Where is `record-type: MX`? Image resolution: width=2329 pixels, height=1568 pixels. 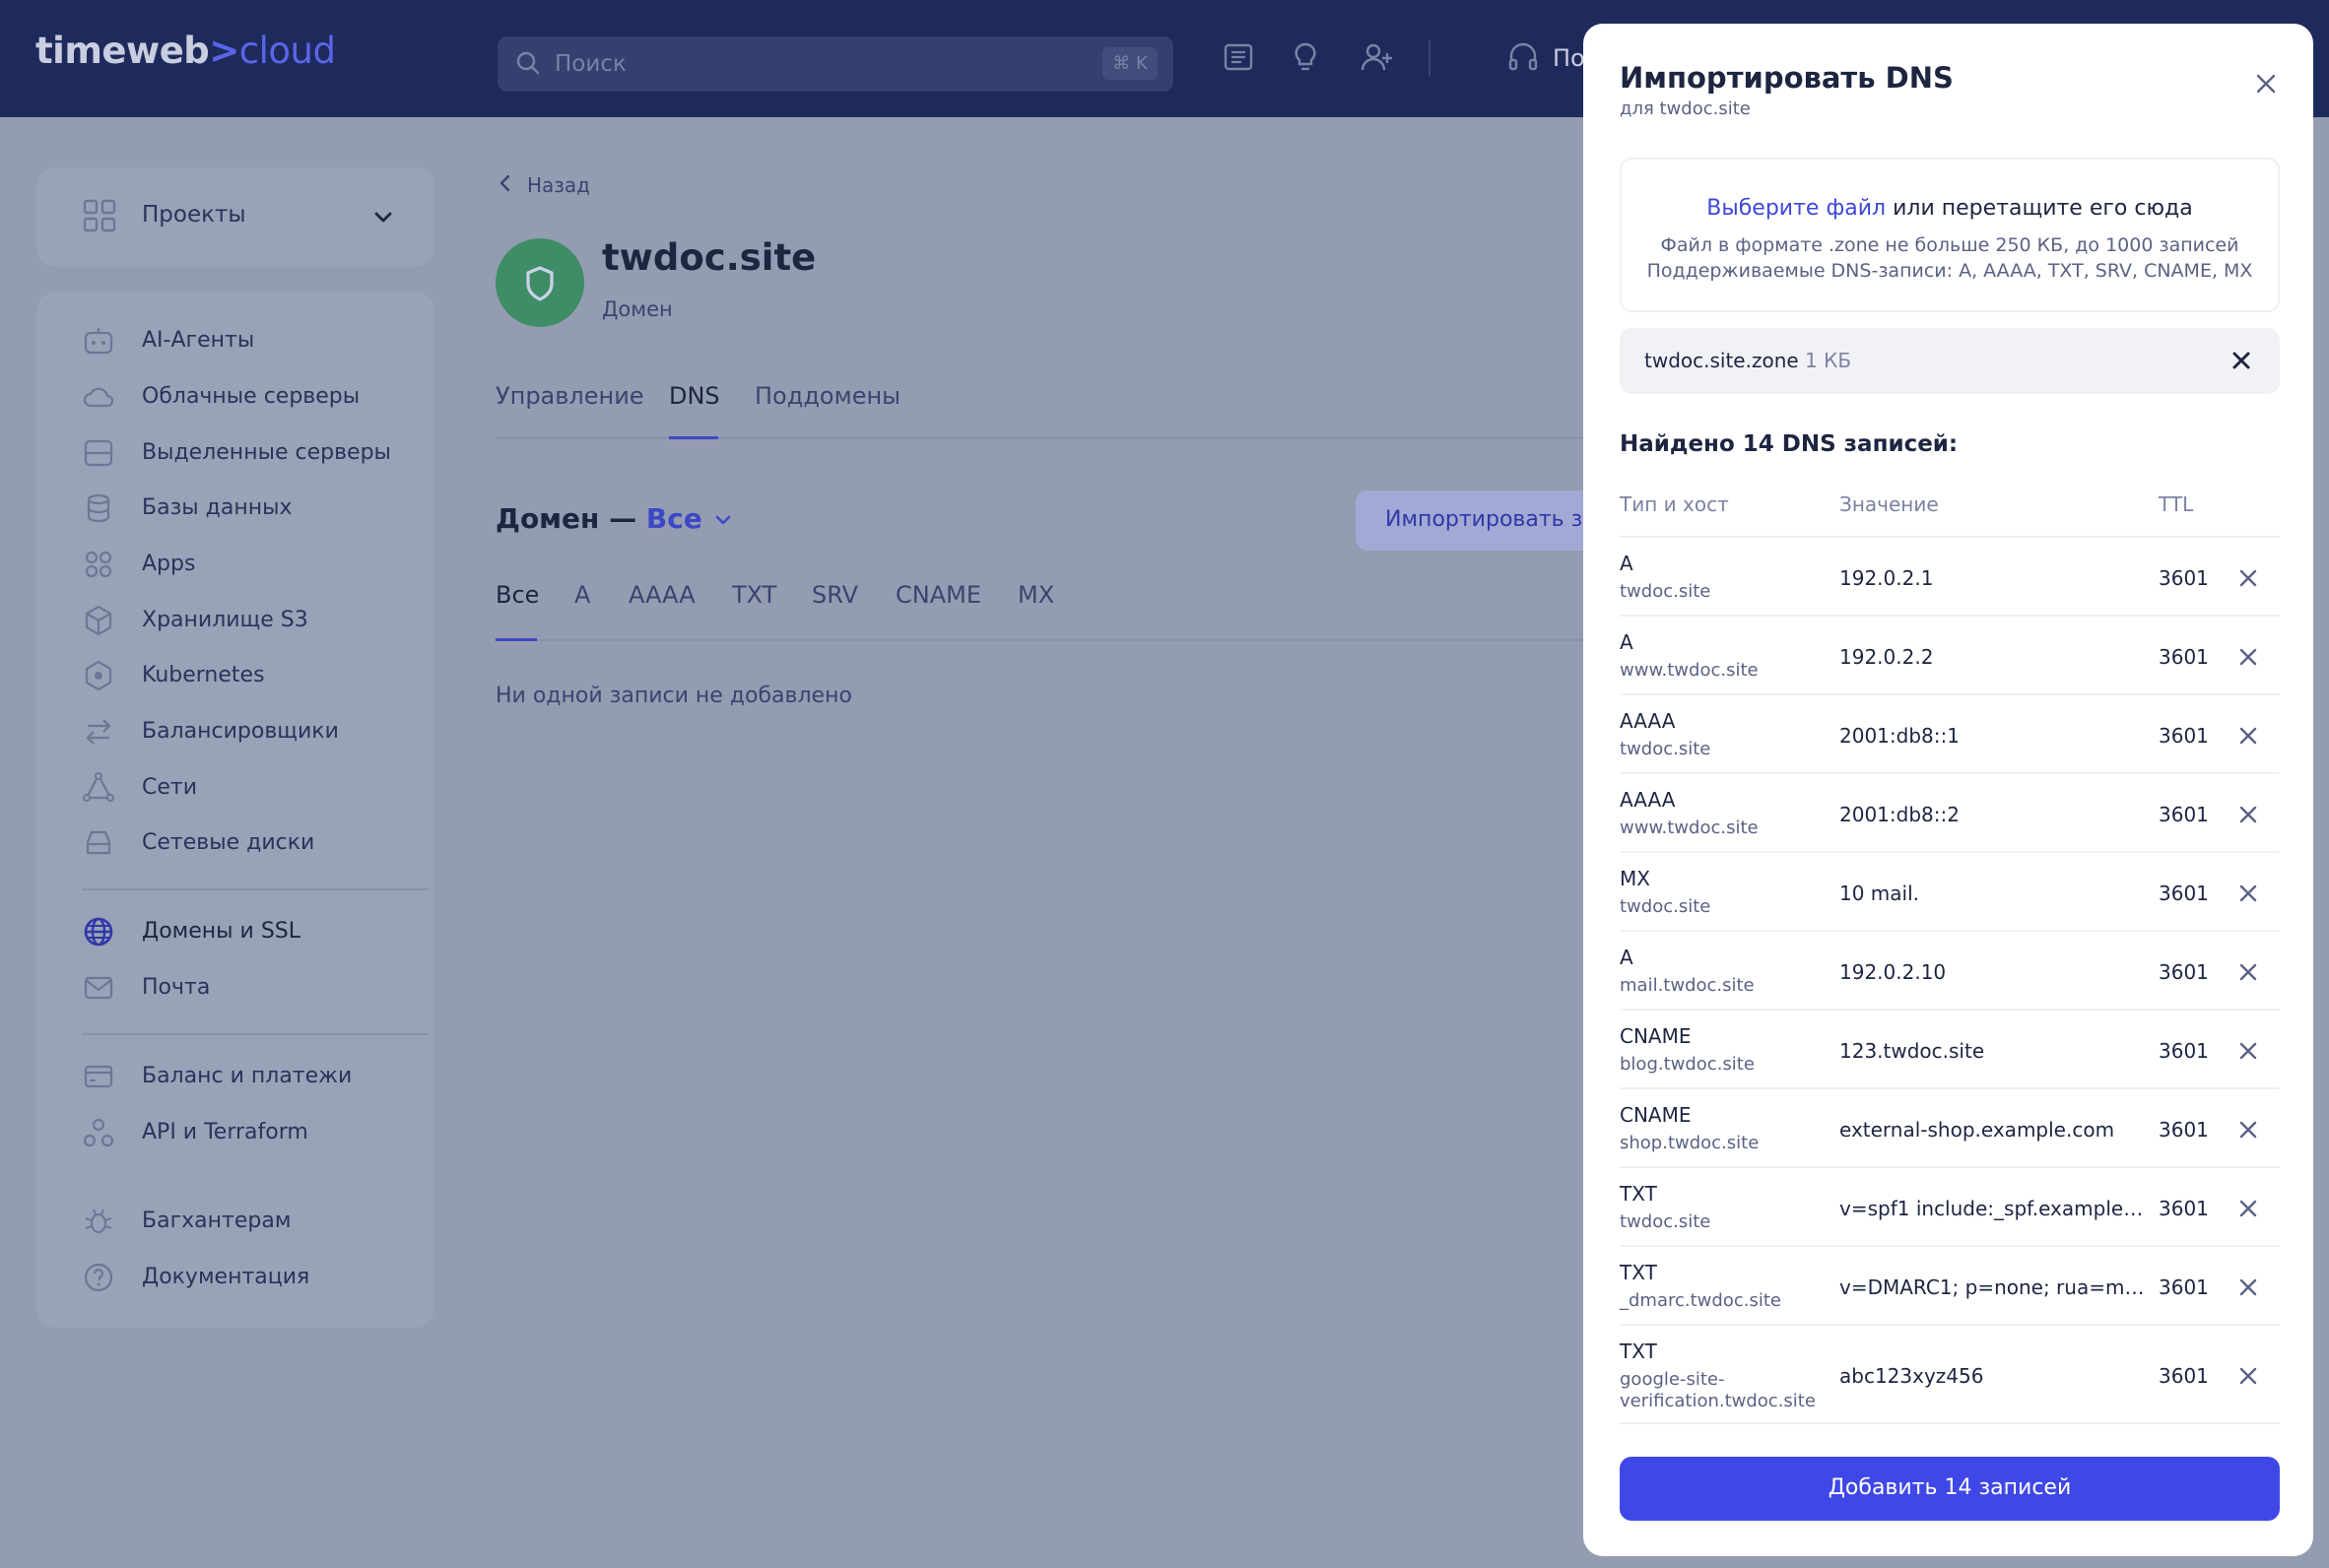 record-type: MX is located at coordinates (1635, 879).